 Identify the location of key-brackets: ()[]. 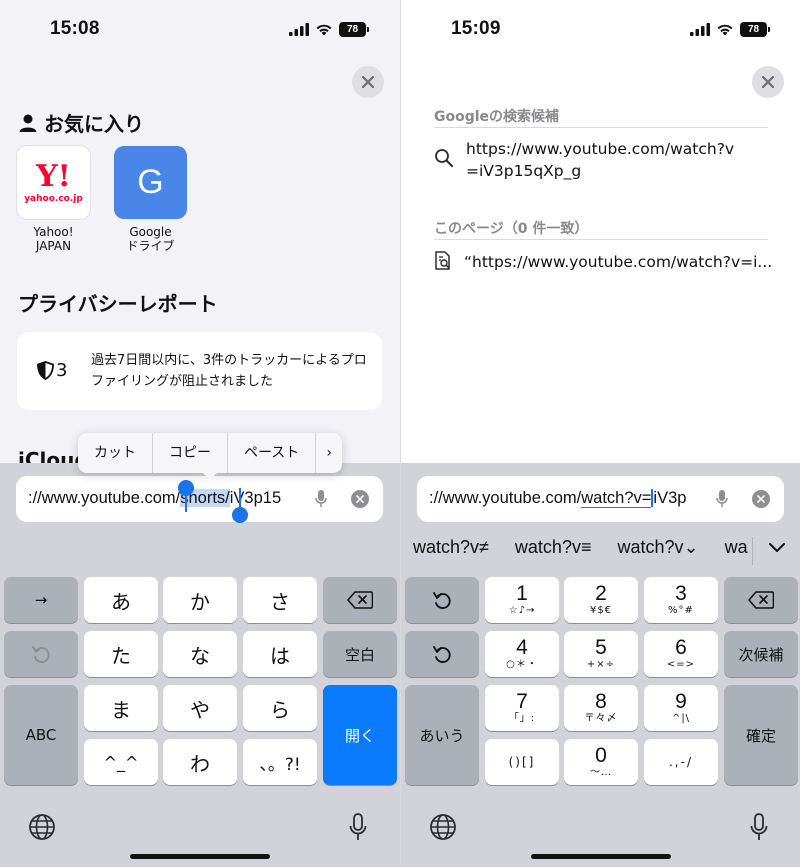
(522, 762).